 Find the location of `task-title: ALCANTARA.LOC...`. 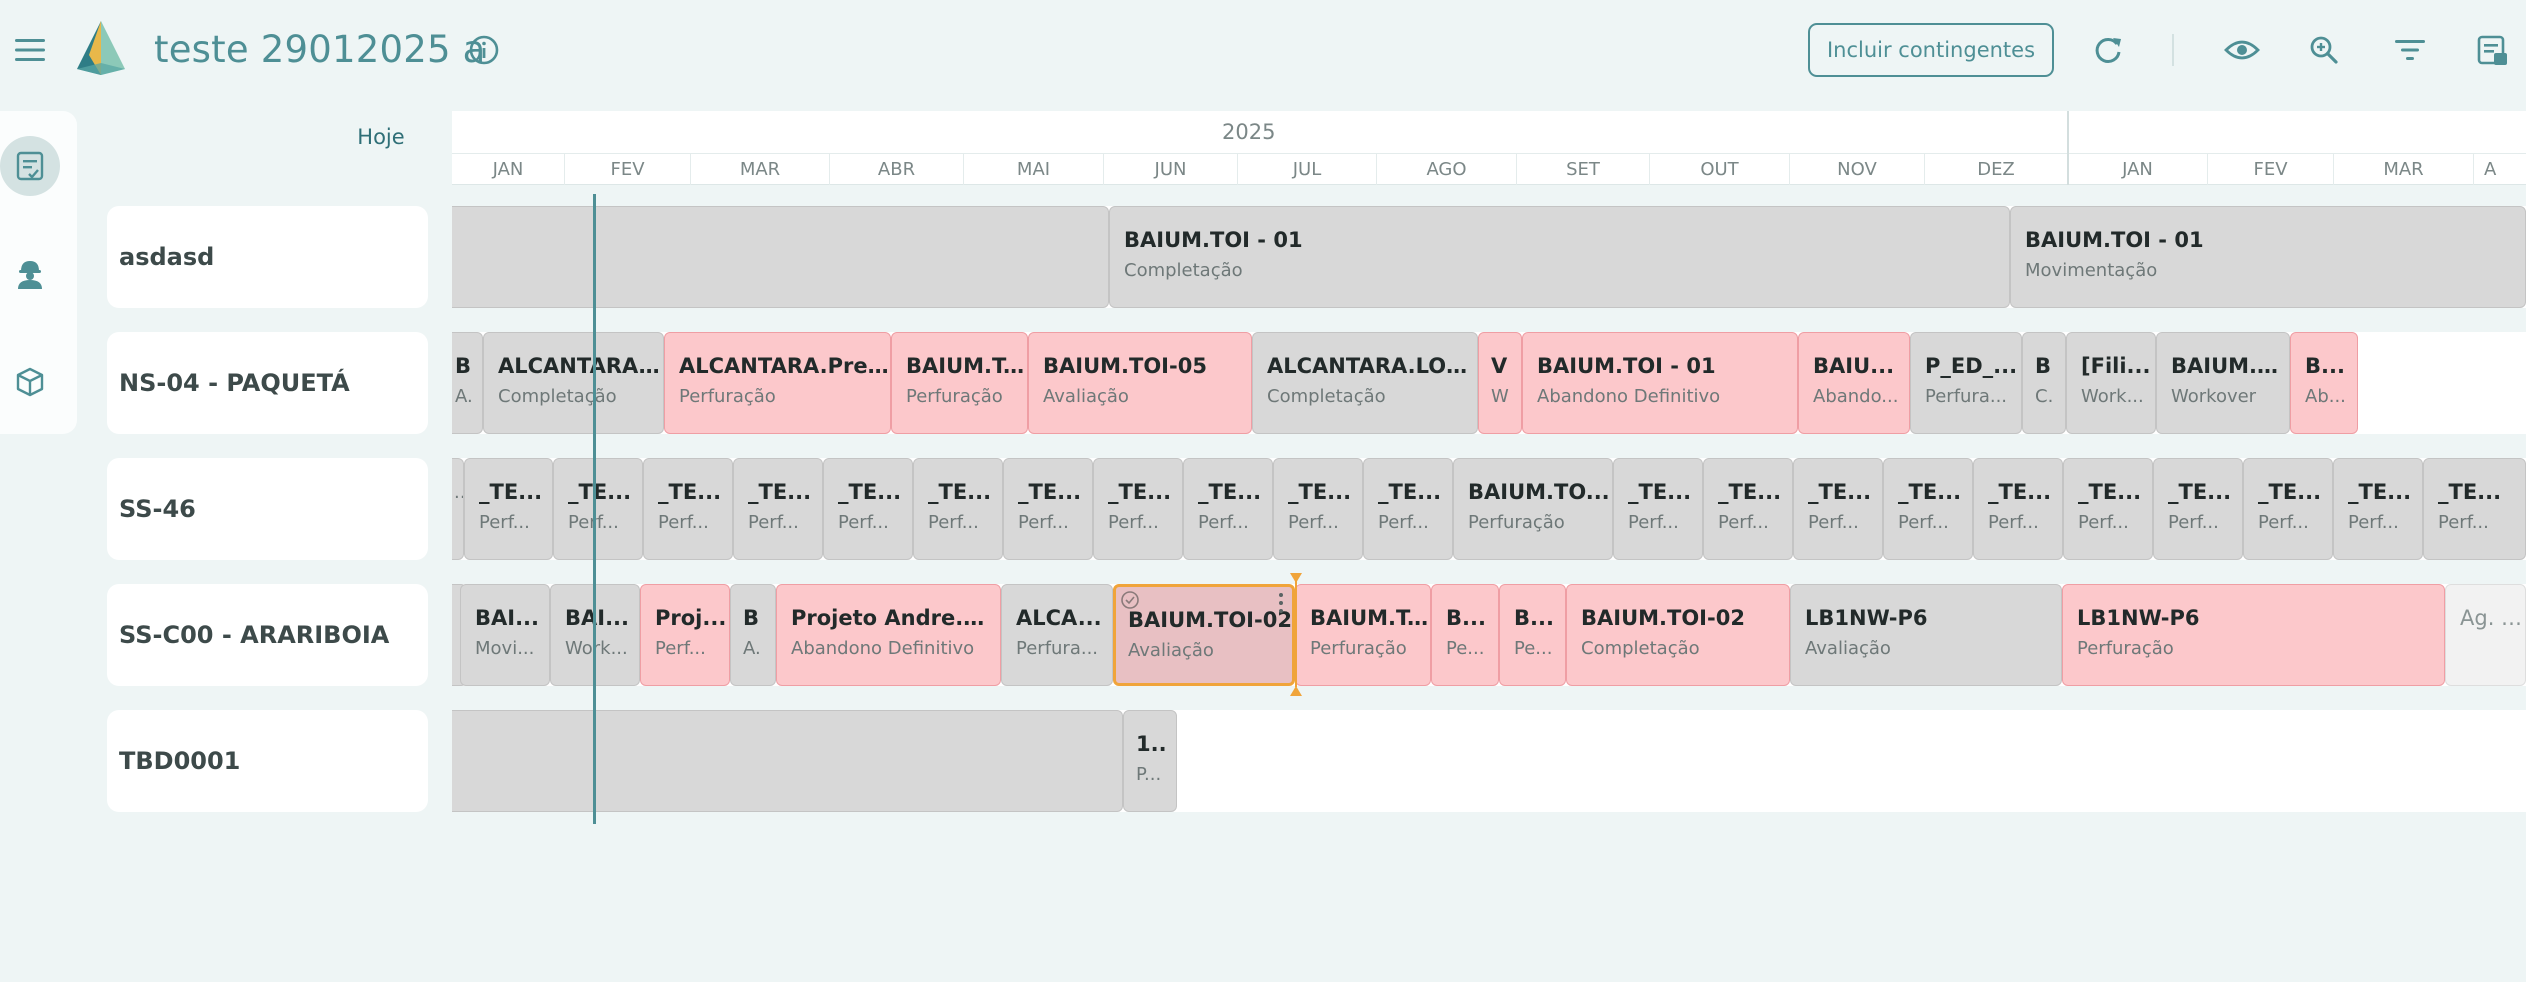

task-title: ALCANTARA.LOC... is located at coordinates (1372, 366).